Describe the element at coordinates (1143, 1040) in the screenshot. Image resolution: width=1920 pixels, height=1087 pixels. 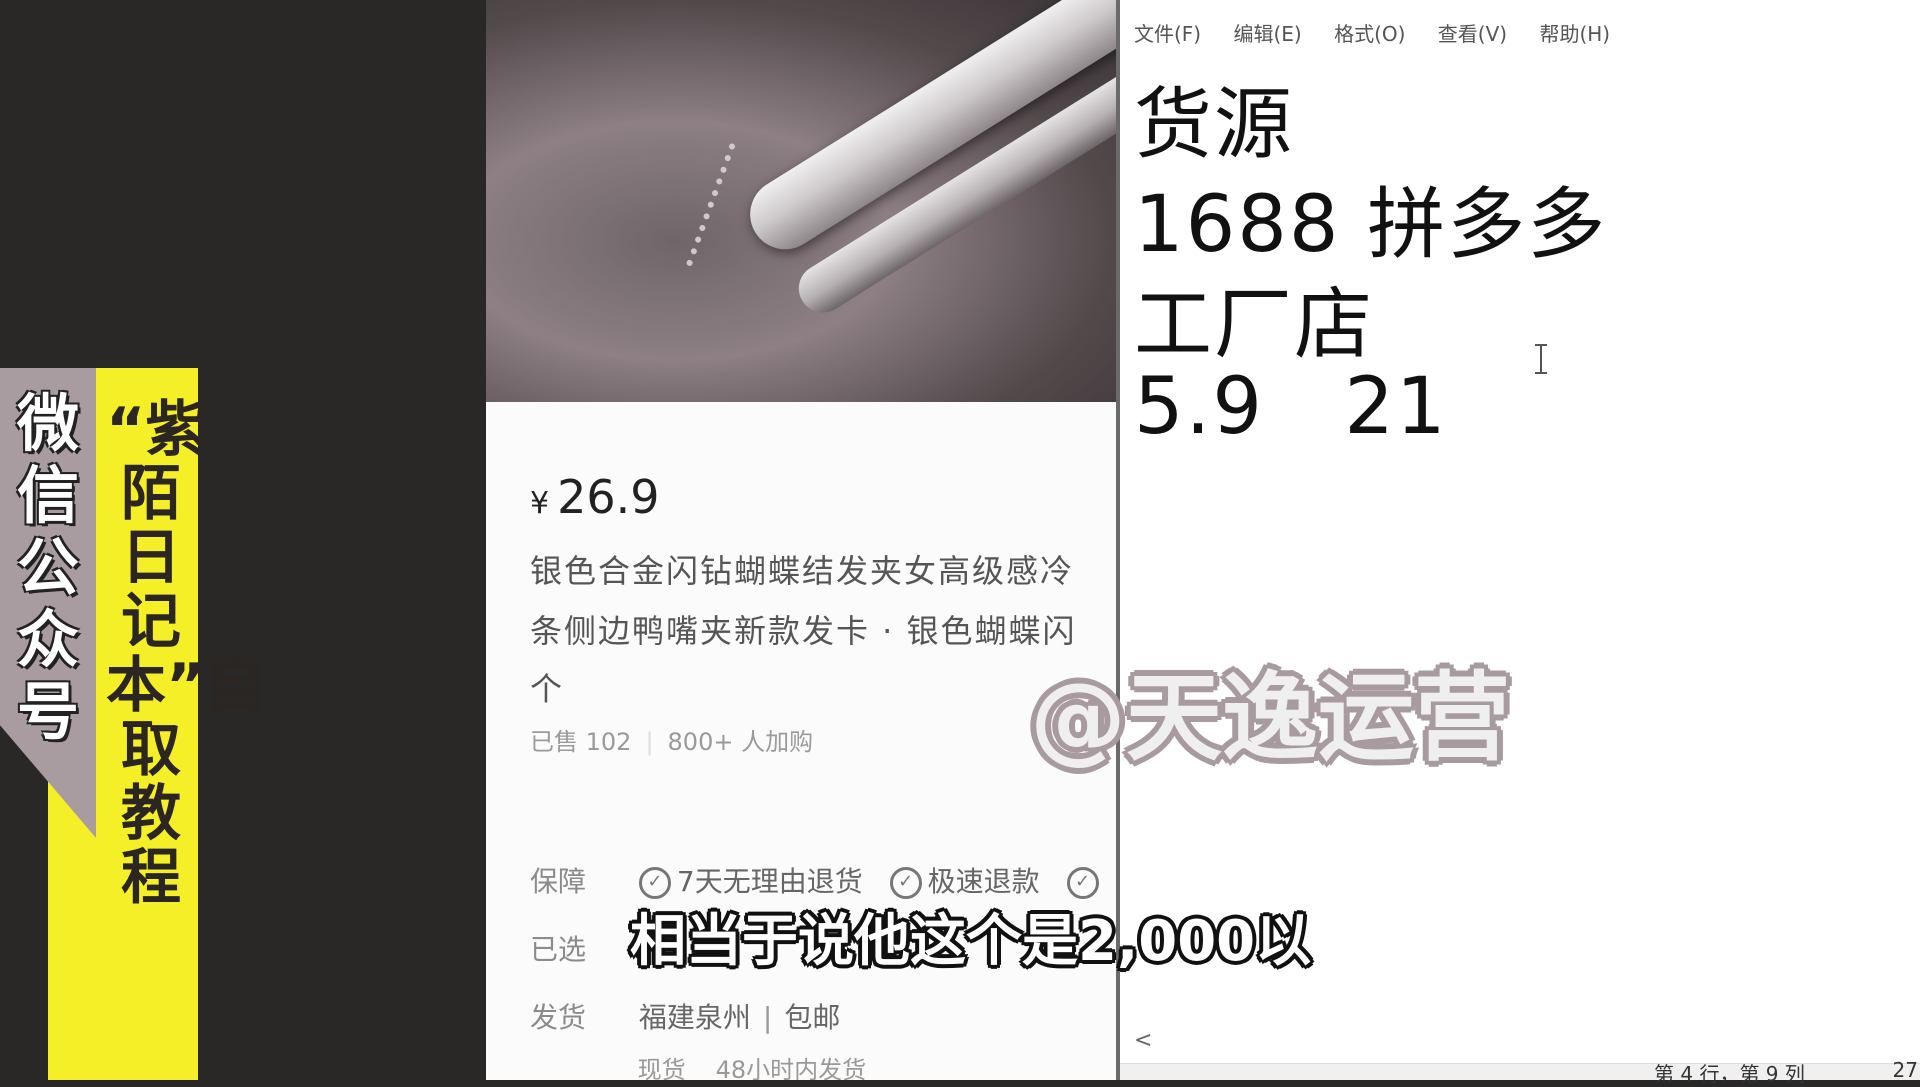
I see `scroll-left-arrow: <` at that location.